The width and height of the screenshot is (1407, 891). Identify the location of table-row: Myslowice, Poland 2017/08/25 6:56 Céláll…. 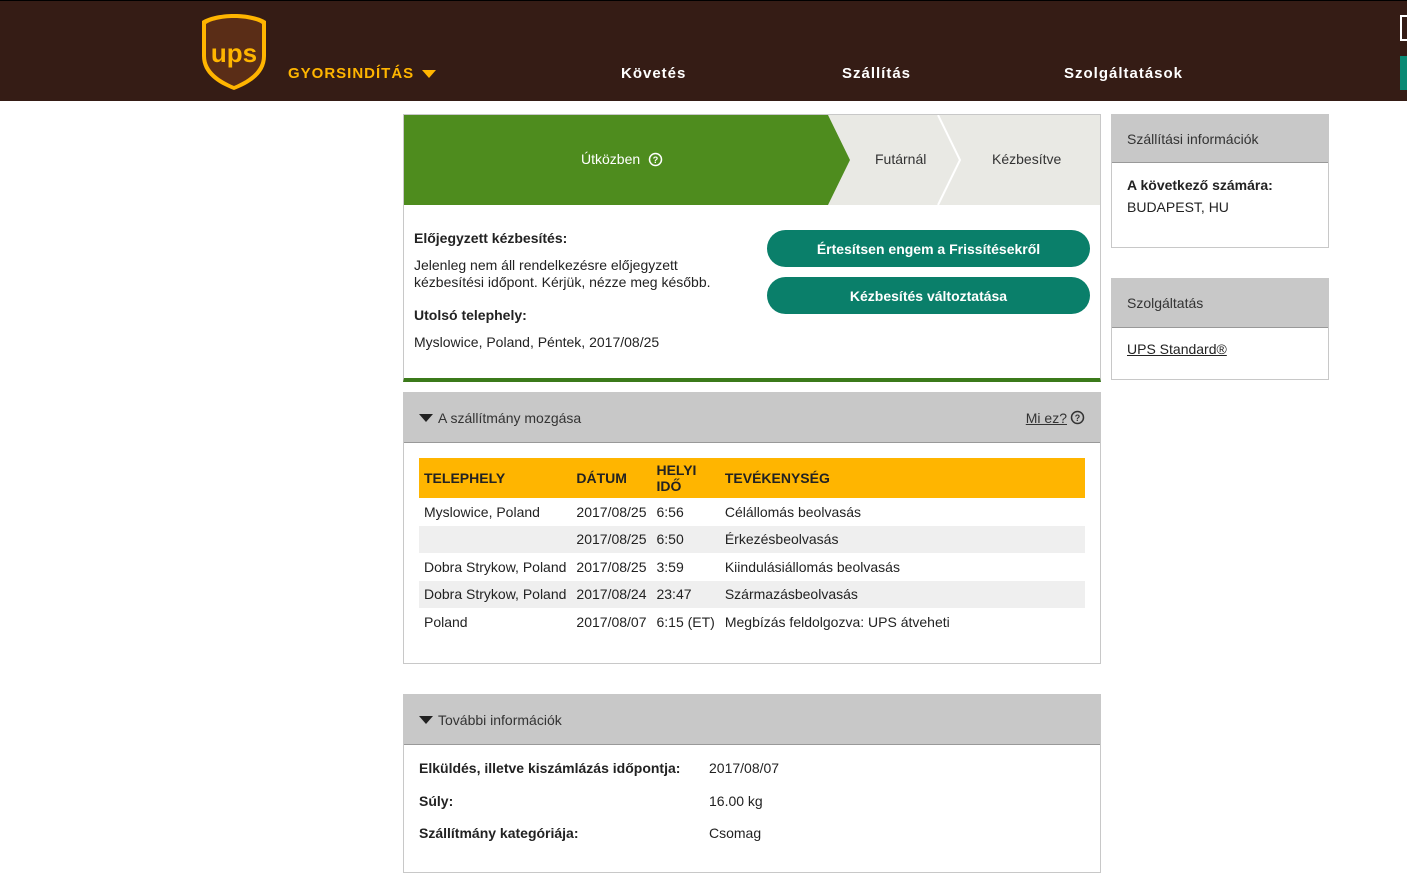
(752, 512).